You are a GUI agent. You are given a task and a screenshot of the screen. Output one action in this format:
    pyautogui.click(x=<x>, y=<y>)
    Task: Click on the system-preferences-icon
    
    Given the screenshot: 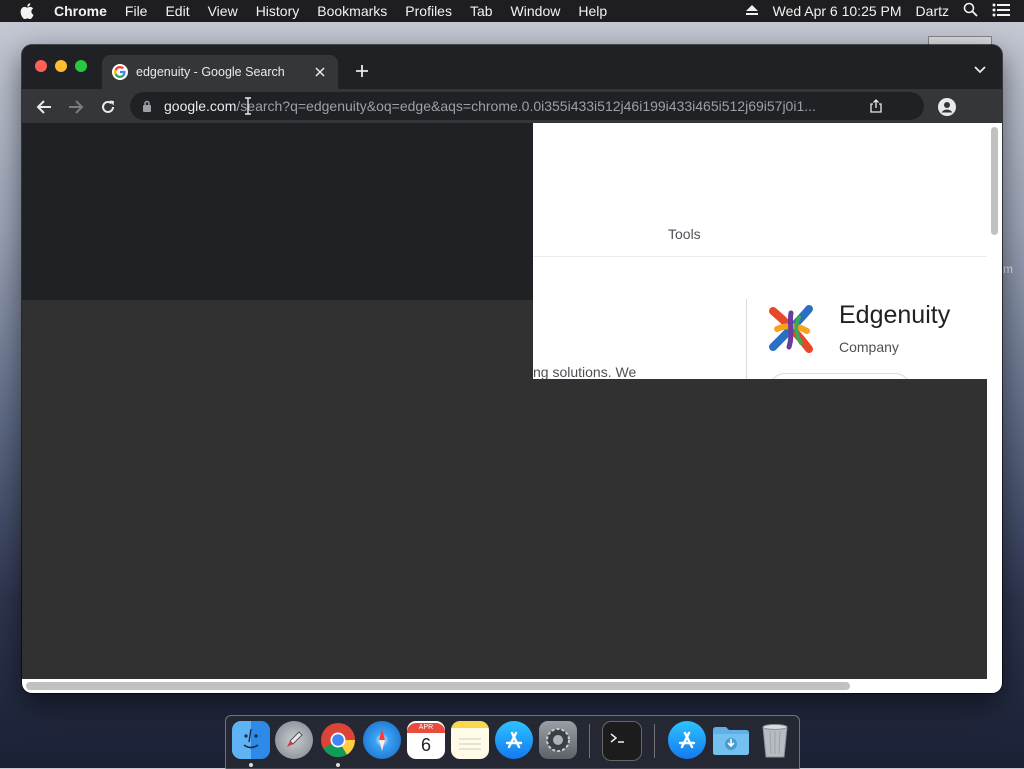 What is the action you would take?
    pyautogui.click(x=558, y=740)
    